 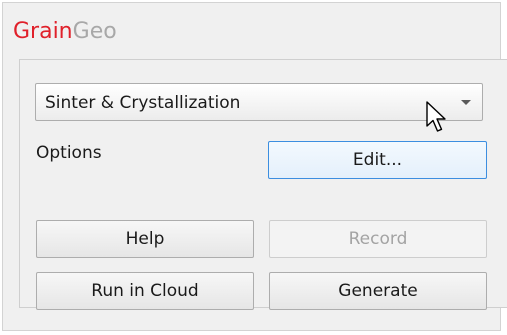 I want to click on options-label: Options, so click(x=69, y=153).